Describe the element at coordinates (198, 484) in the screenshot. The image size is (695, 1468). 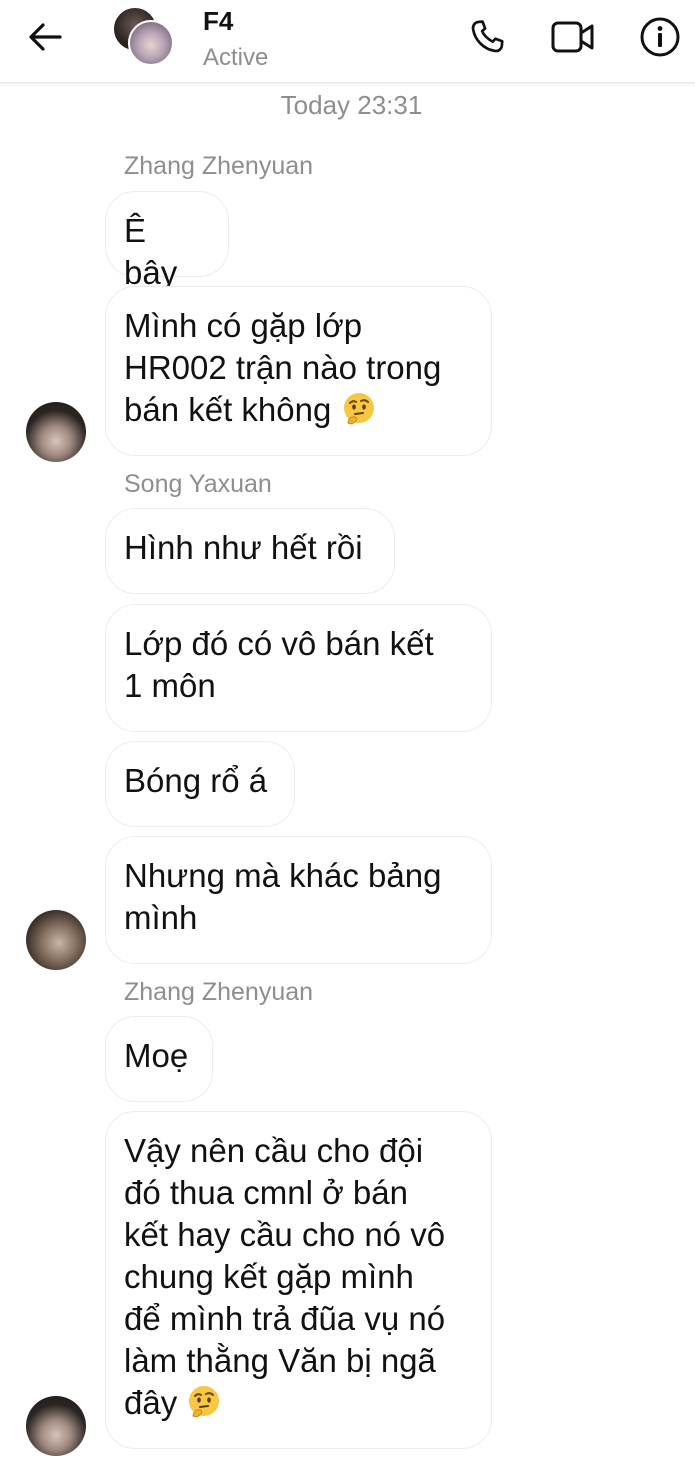
I see `sender-name: Song Yaxuan` at that location.